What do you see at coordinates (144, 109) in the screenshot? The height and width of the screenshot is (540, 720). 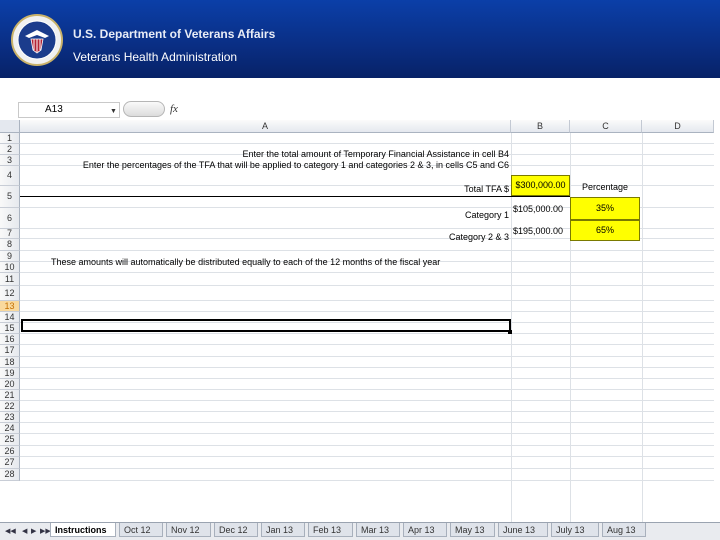 I see `formula-controls` at bounding box center [144, 109].